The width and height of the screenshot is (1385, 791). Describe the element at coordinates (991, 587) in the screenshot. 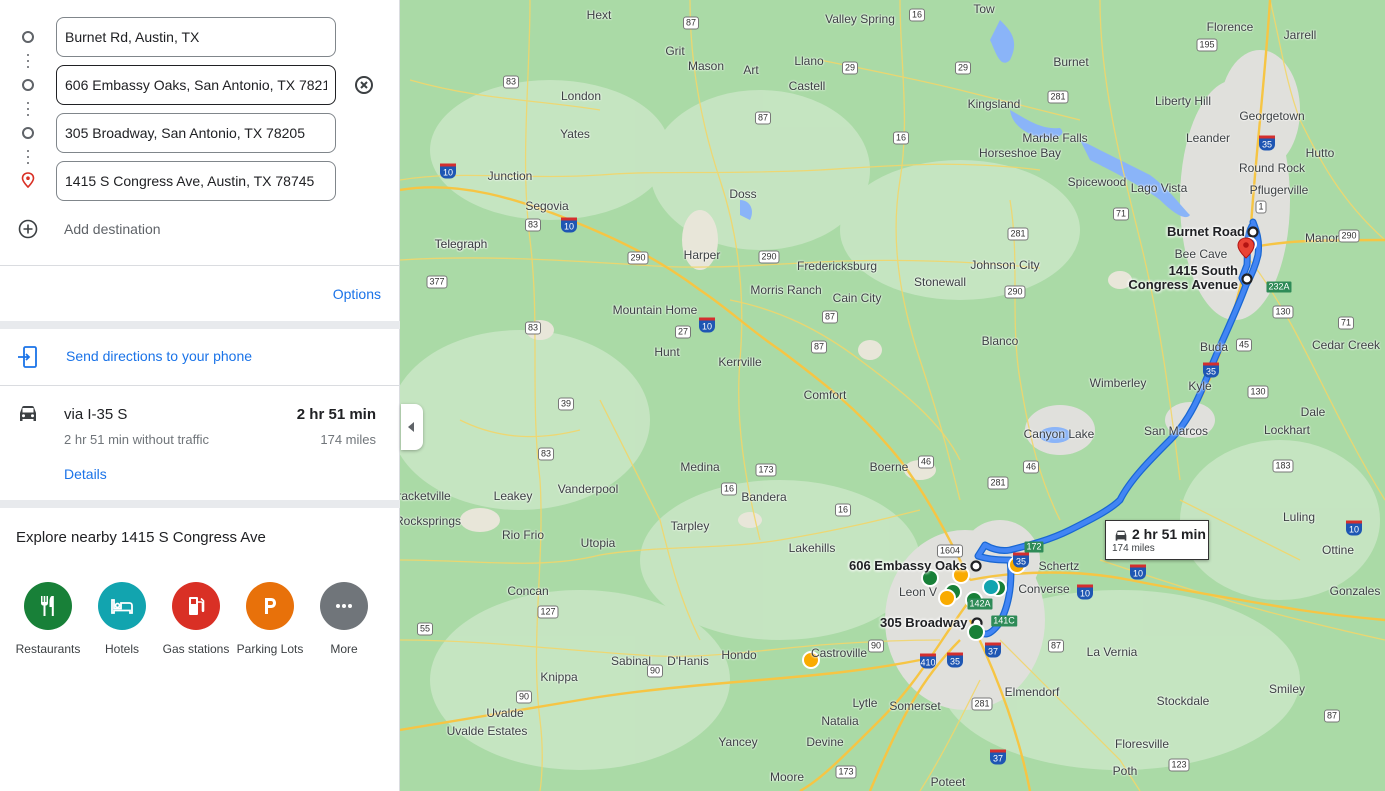

I see `poi-icon` at that location.